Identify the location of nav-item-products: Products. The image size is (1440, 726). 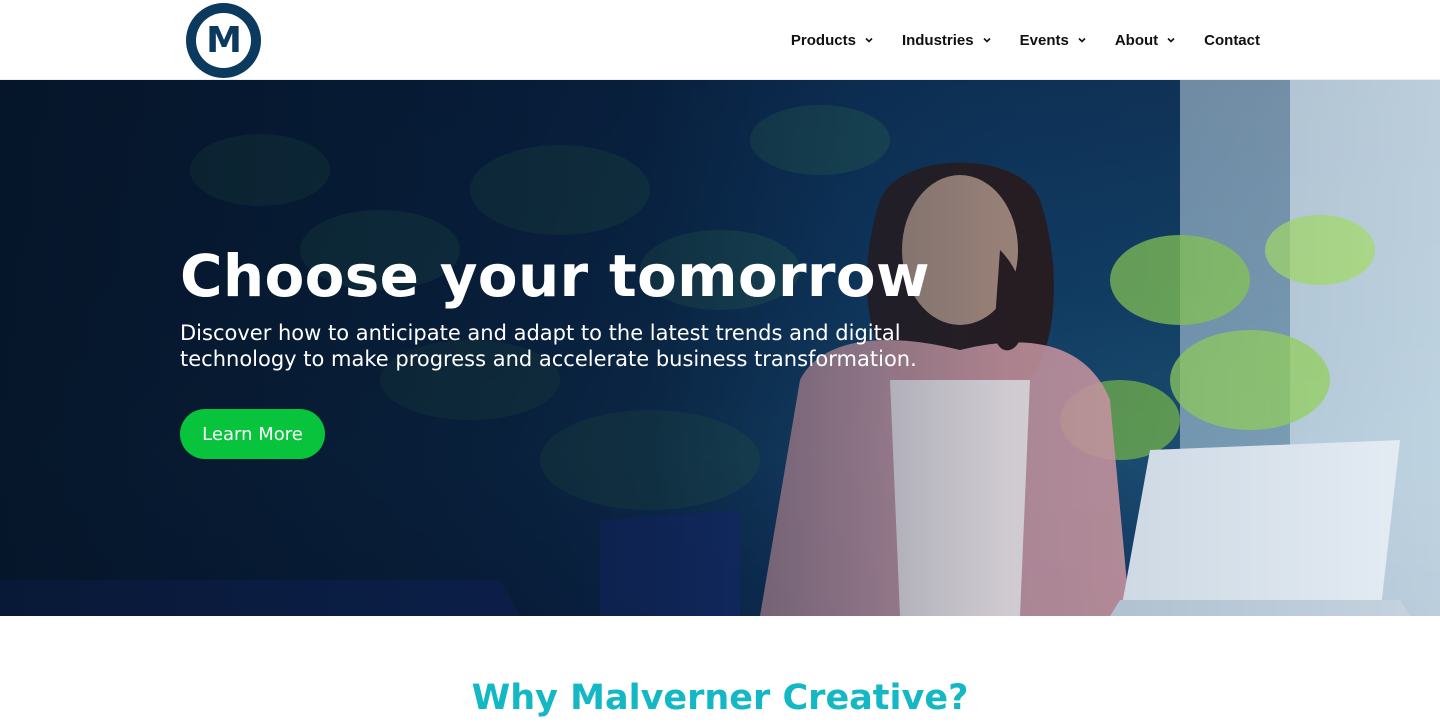
(832, 40).